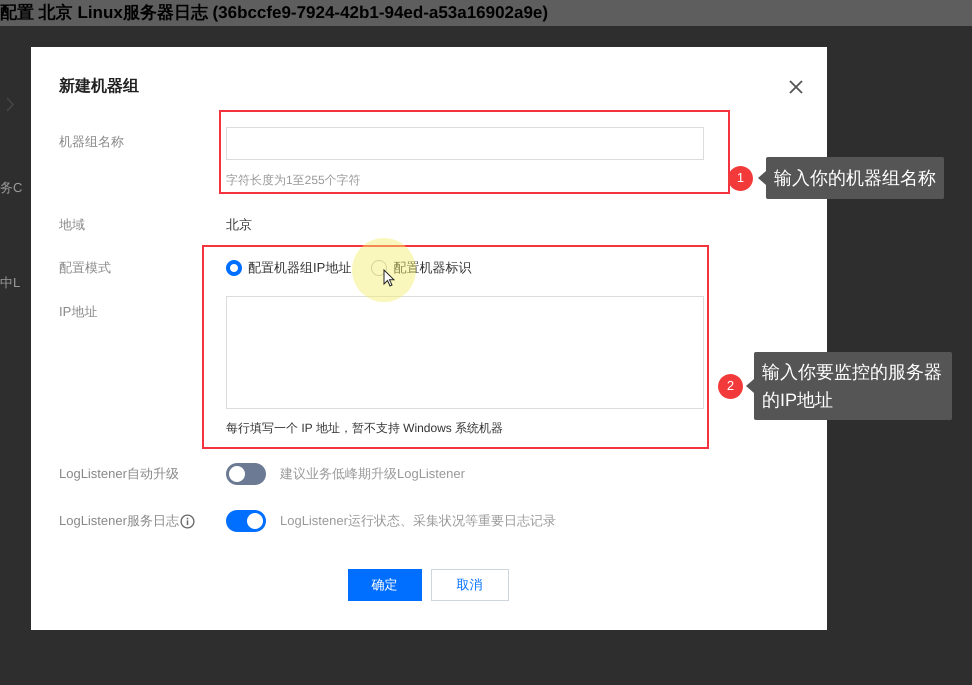 The height and width of the screenshot is (685, 972). What do you see at coordinates (365, 428) in the screenshot?
I see `hint-text: 每行填写一个 IP 地址，暂不支持 Windows 系统机器` at bounding box center [365, 428].